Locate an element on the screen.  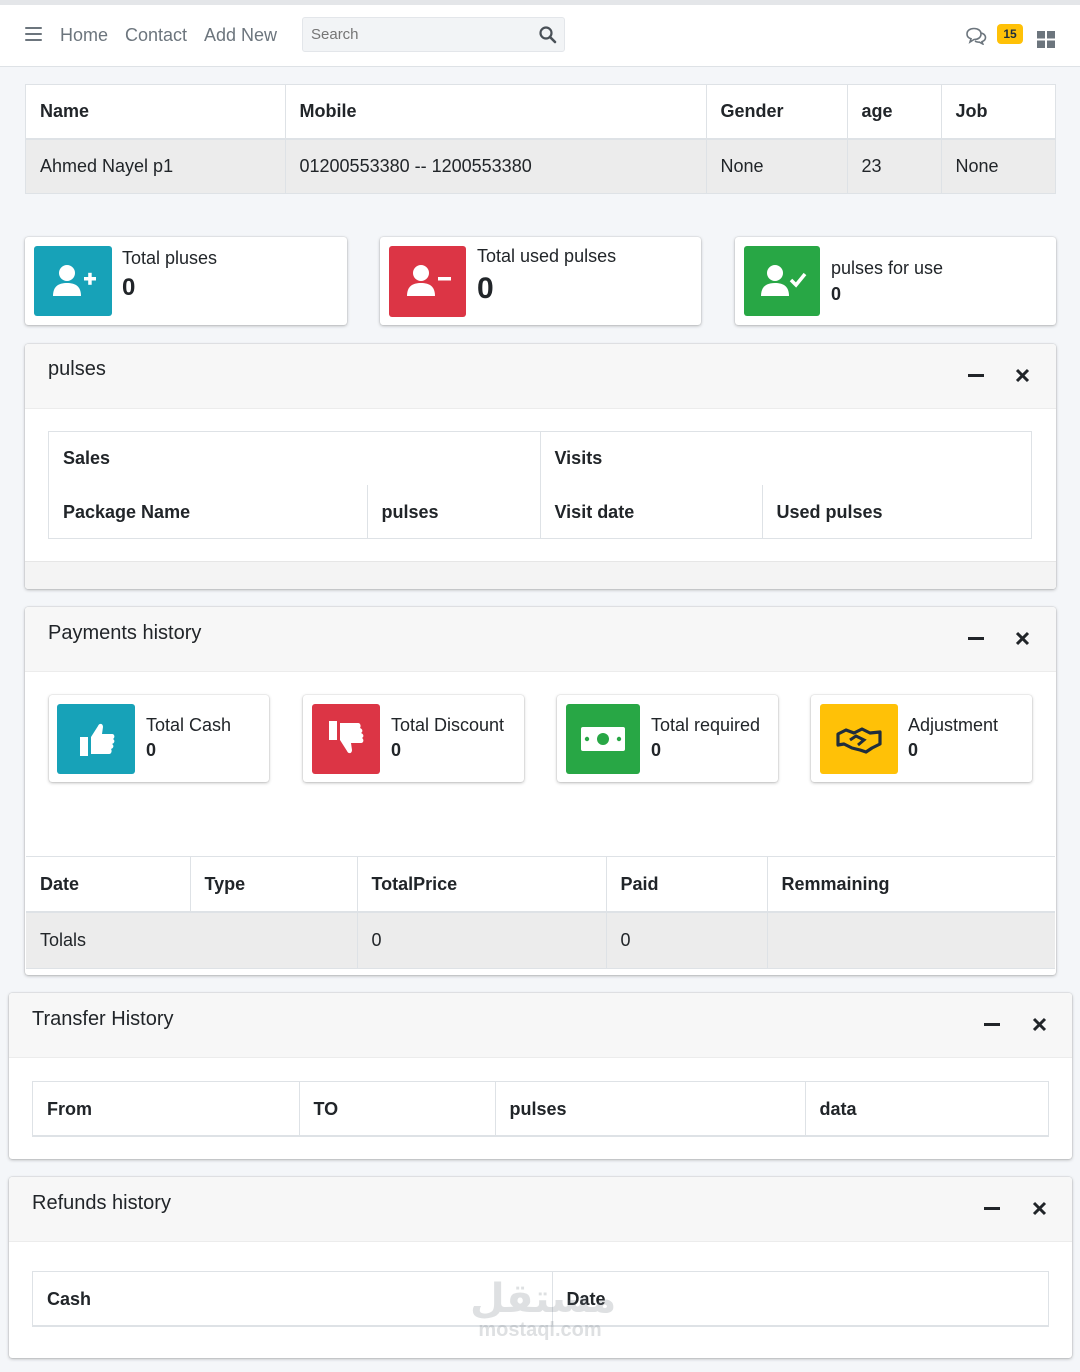
table-header-row: Cash Date is located at coordinates (540, 1299).